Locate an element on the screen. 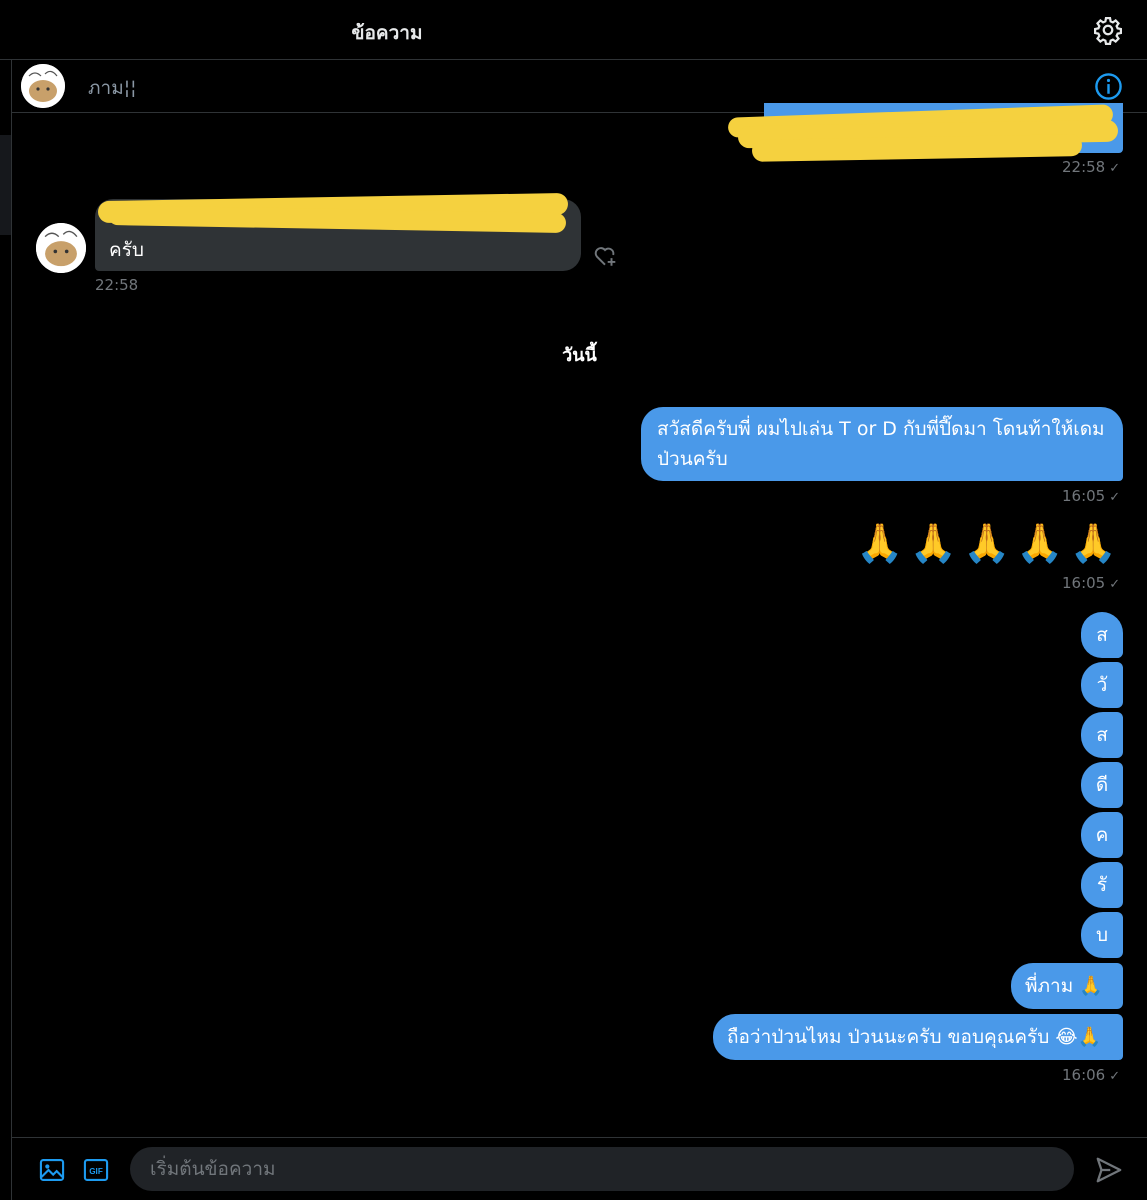 This screenshot has height=1200, width=1147. info-icon is located at coordinates (1108, 86).